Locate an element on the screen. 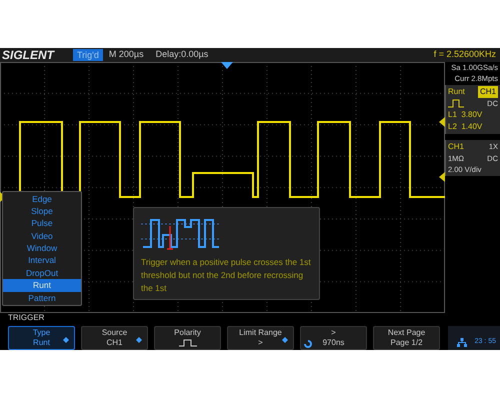 The width and height of the screenshot is (500, 400). menu-item: Edge is located at coordinates (42, 198).